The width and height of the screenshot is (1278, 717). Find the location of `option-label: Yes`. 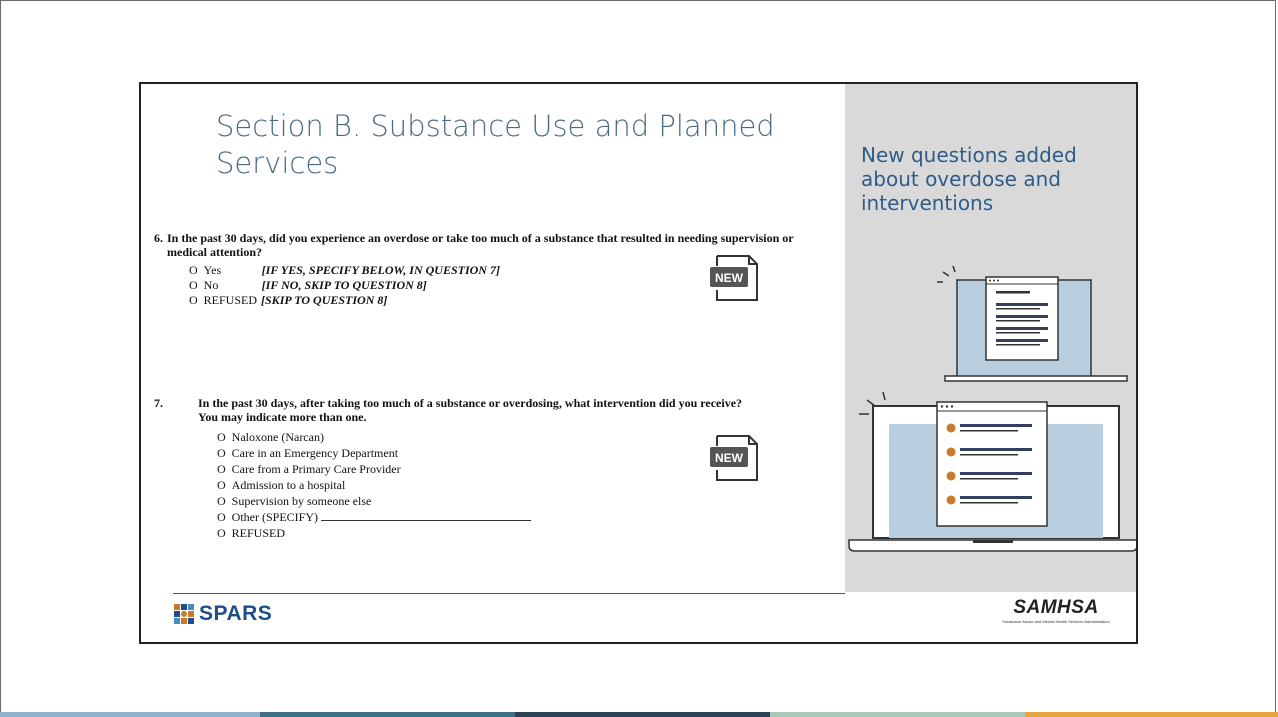

option-label: Yes is located at coordinates (212, 270).